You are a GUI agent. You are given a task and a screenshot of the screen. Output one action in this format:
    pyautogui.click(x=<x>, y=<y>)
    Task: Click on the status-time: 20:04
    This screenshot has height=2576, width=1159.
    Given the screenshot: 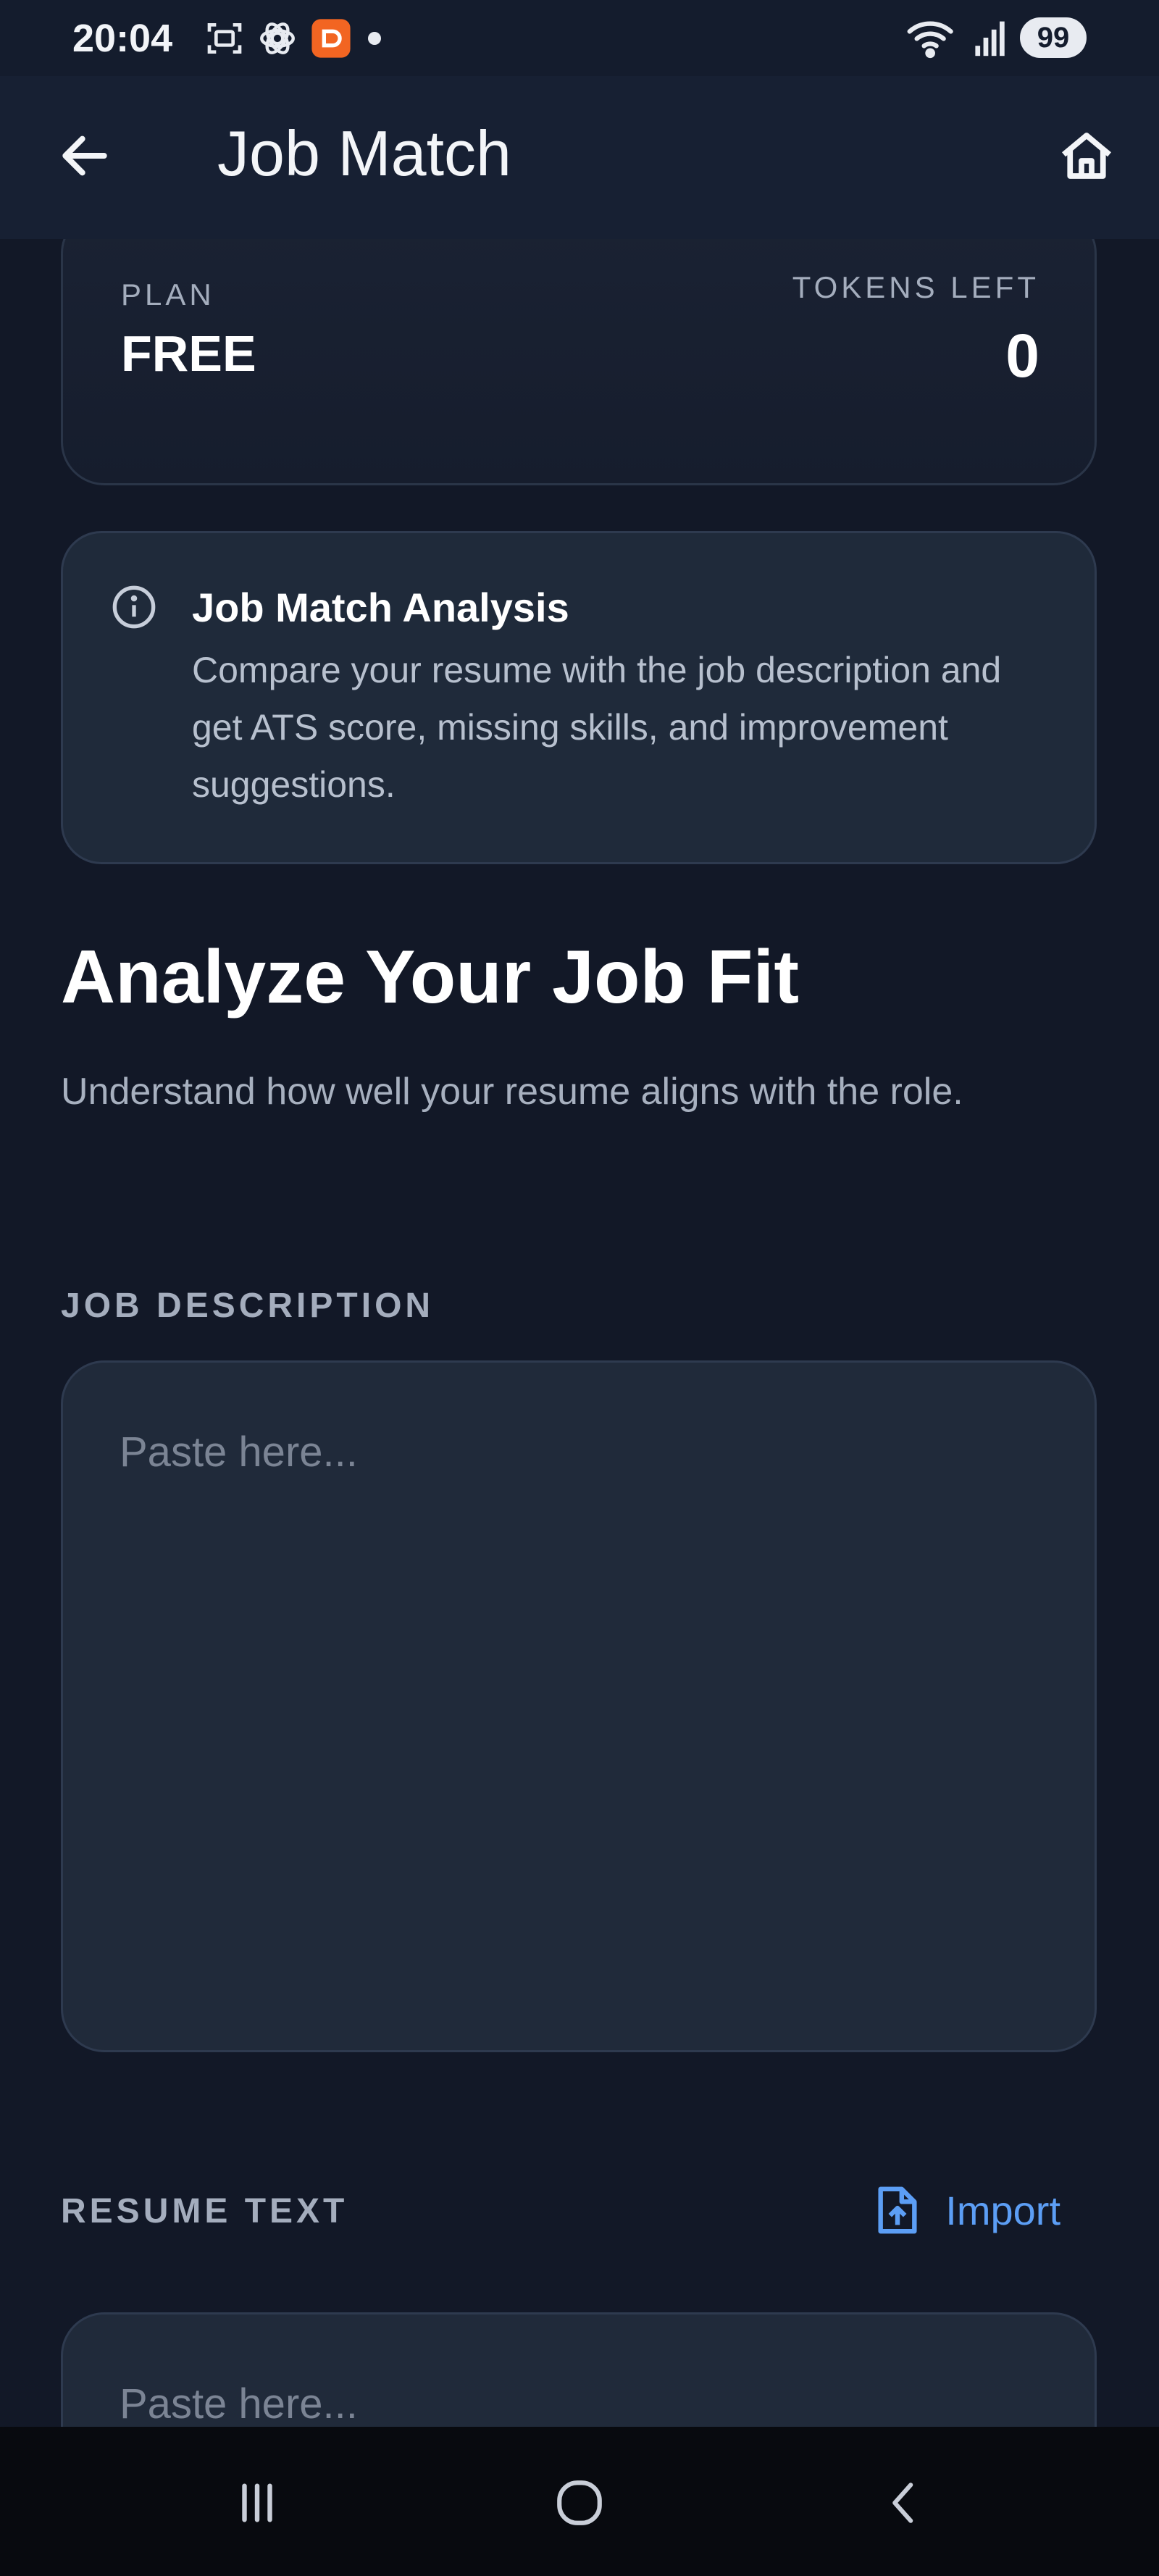 What is the action you would take?
    pyautogui.click(x=123, y=38)
    